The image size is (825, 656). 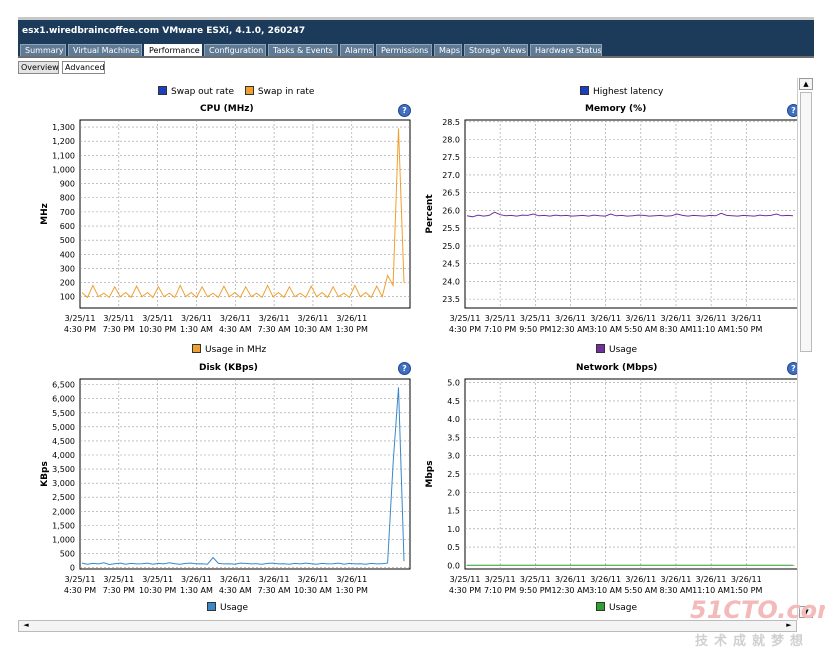 I want to click on disk-x-tick-label: 4:30 AM, so click(x=235, y=590).